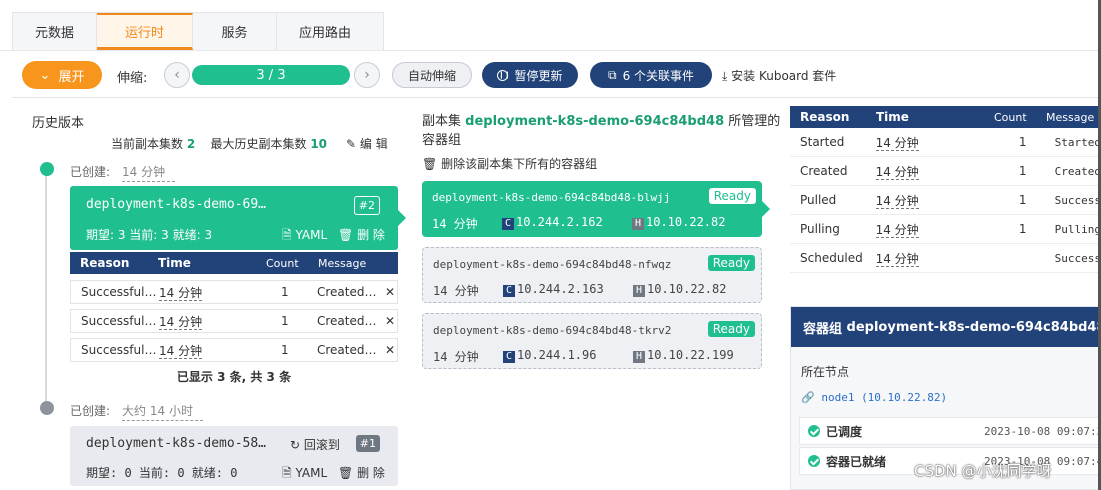 This screenshot has width=1101, height=490. I want to click on scale-up-button: ›, so click(367, 75).